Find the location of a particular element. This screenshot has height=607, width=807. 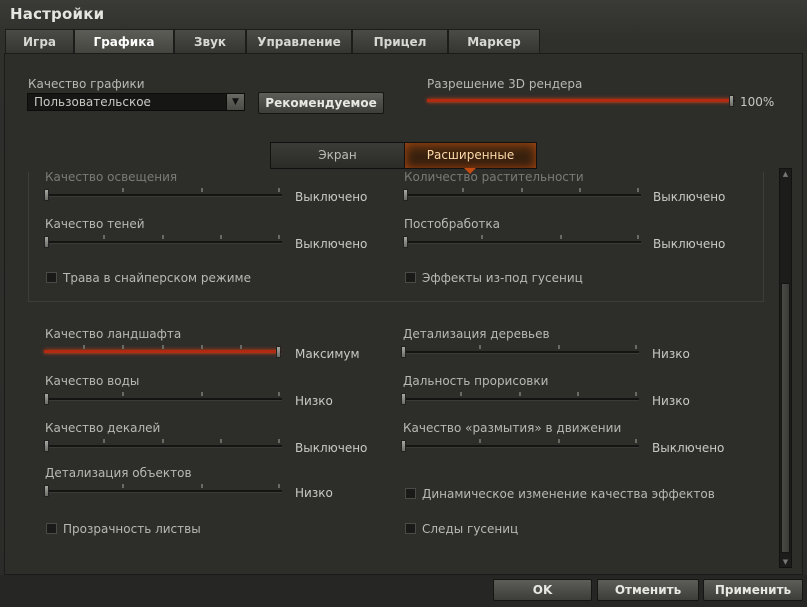

water-slider is located at coordinates (163, 398).